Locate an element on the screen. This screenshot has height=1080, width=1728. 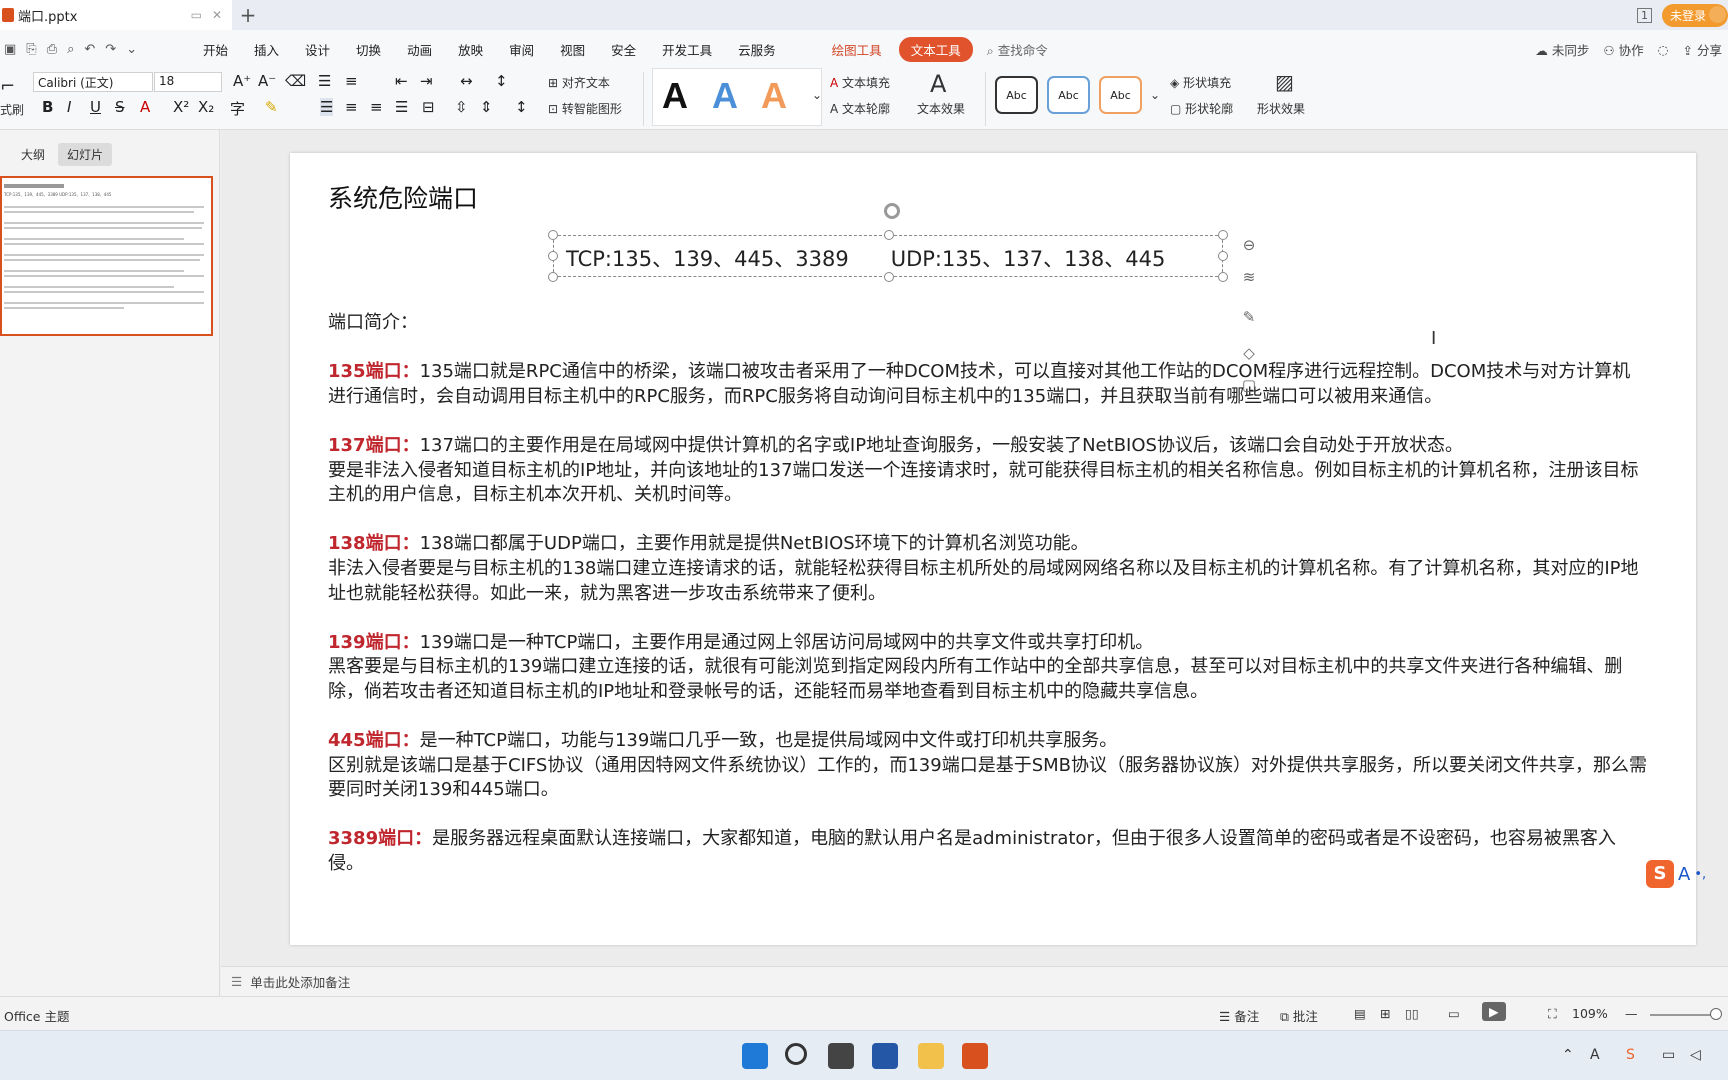
ports-textbox: TCP:135、139、445、3389 UDP:135、137、138、445 is located at coordinates (888, 242).